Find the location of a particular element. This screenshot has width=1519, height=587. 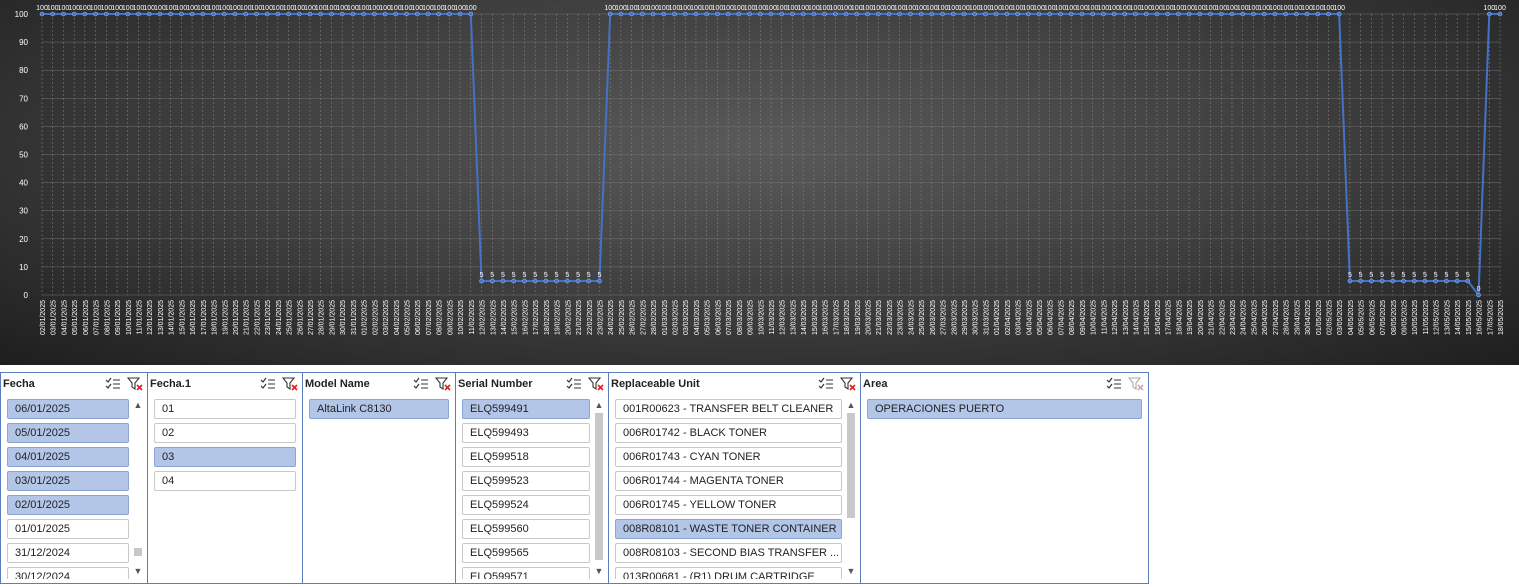

slicer-title: Model Name is located at coordinates (337, 384).